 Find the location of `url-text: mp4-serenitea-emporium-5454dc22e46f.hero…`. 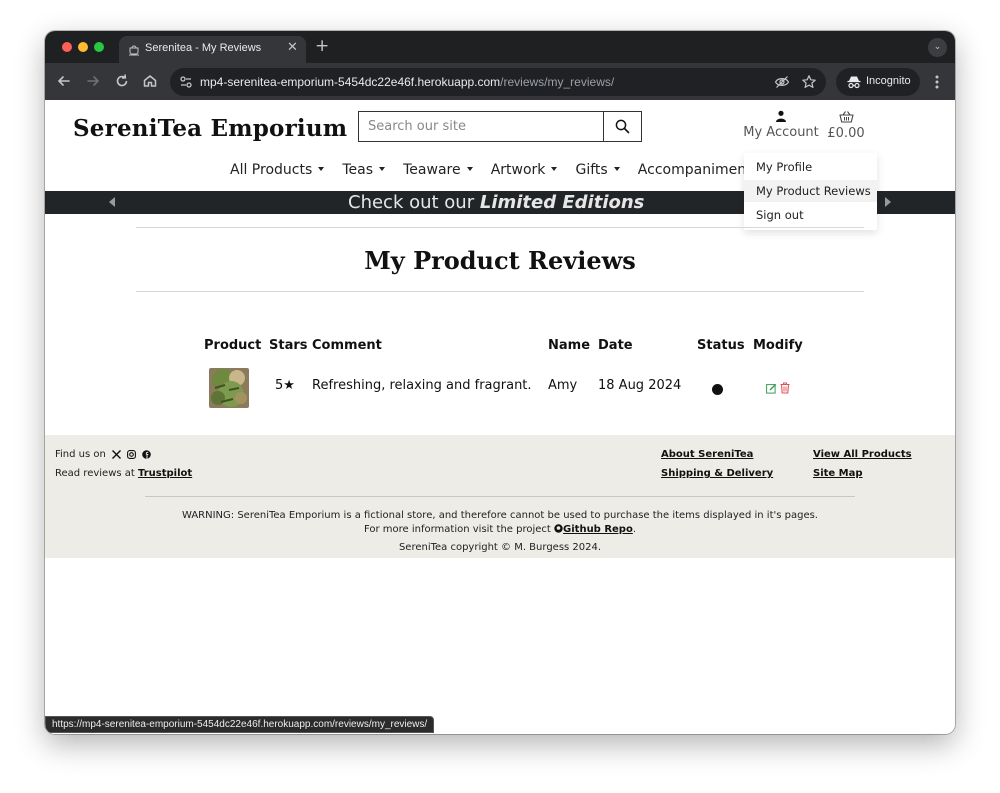

url-text: mp4-serenitea-emporium-5454dc22e46f.hero… is located at coordinates (407, 82).